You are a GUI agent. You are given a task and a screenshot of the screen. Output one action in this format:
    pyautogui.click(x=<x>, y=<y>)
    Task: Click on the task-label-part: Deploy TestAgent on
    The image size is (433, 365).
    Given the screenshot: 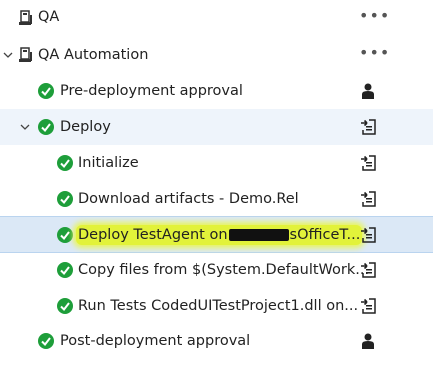 What is the action you would take?
    pyautogui.click(x=153, y=235)
    